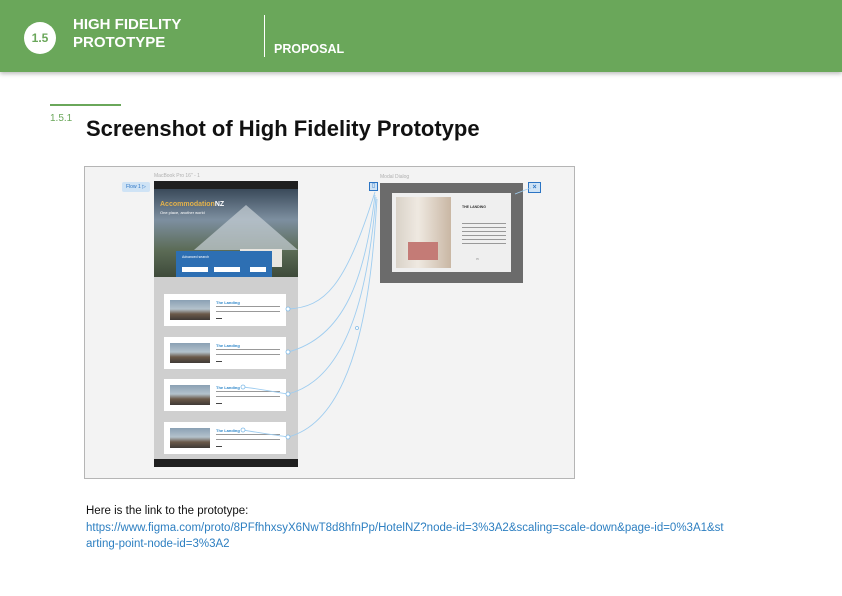  I want to click on header-title: HIGH FIDELITY PROTOTYPE, so click(127, 33).